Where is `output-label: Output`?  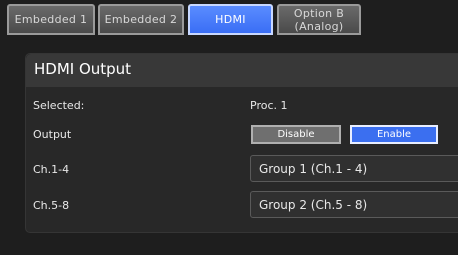
output-label: Output is located at coordinates (52, 134).